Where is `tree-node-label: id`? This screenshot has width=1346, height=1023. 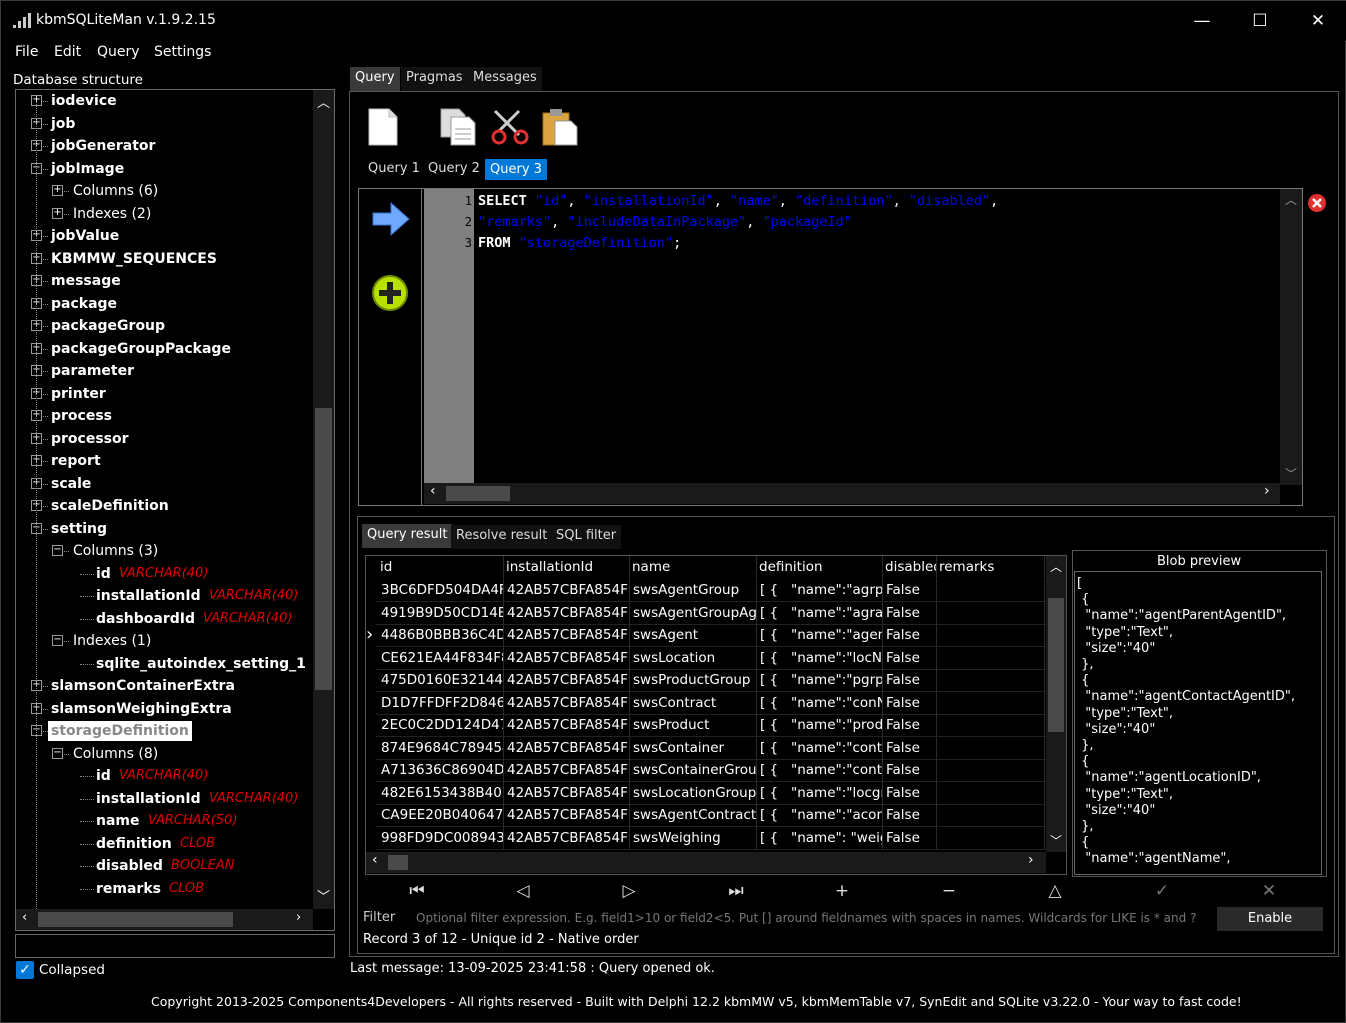 tree-node-label: id is located at coordinates (103, 776).